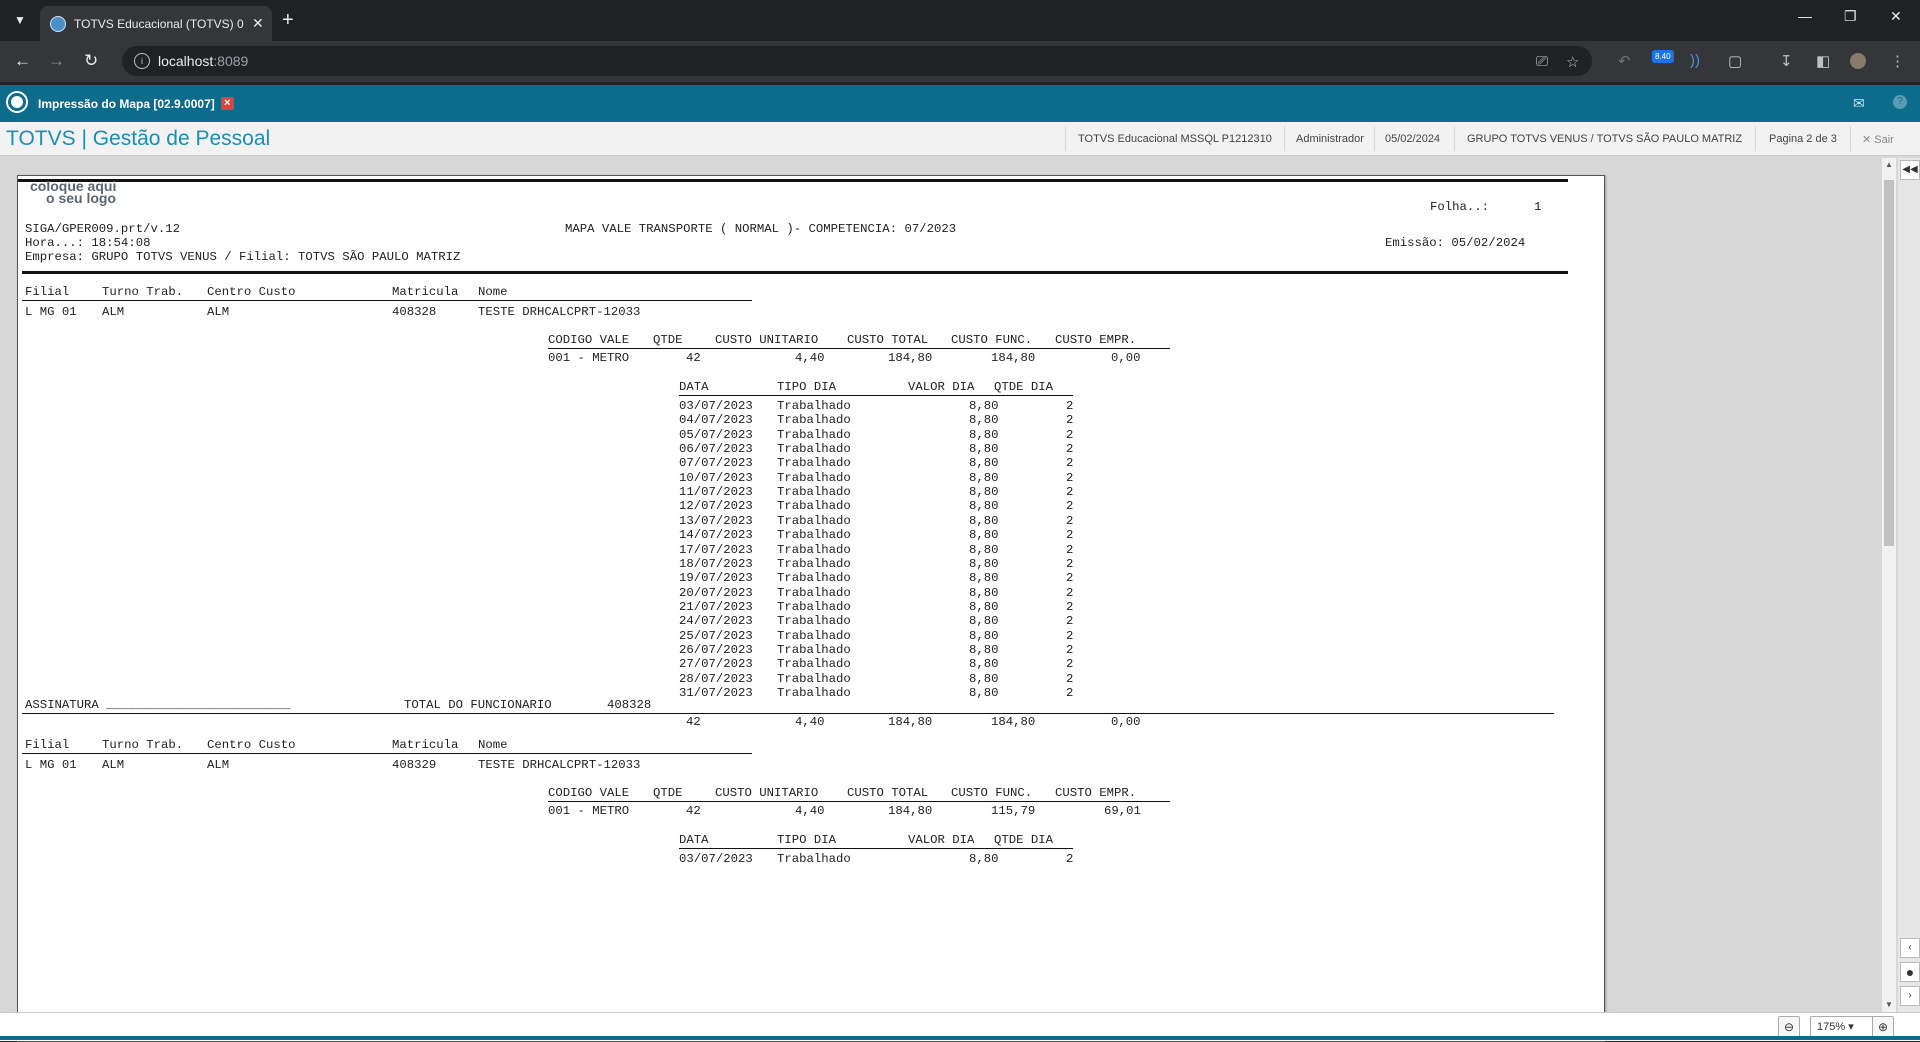 The height and width of the screenshot is (1042, 1920). What do you see at coordinates (1900, 102) in the screenshot?
I see `help-icon: ?` at bounding box center [1900, 102].